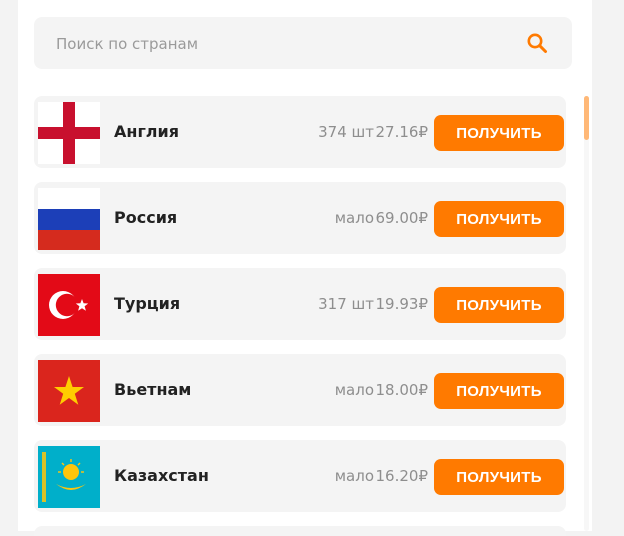  I want to click on list-item: Англия 374 шт 27.16₽ ПОЛУЧИТЬ, so click(300, 132).